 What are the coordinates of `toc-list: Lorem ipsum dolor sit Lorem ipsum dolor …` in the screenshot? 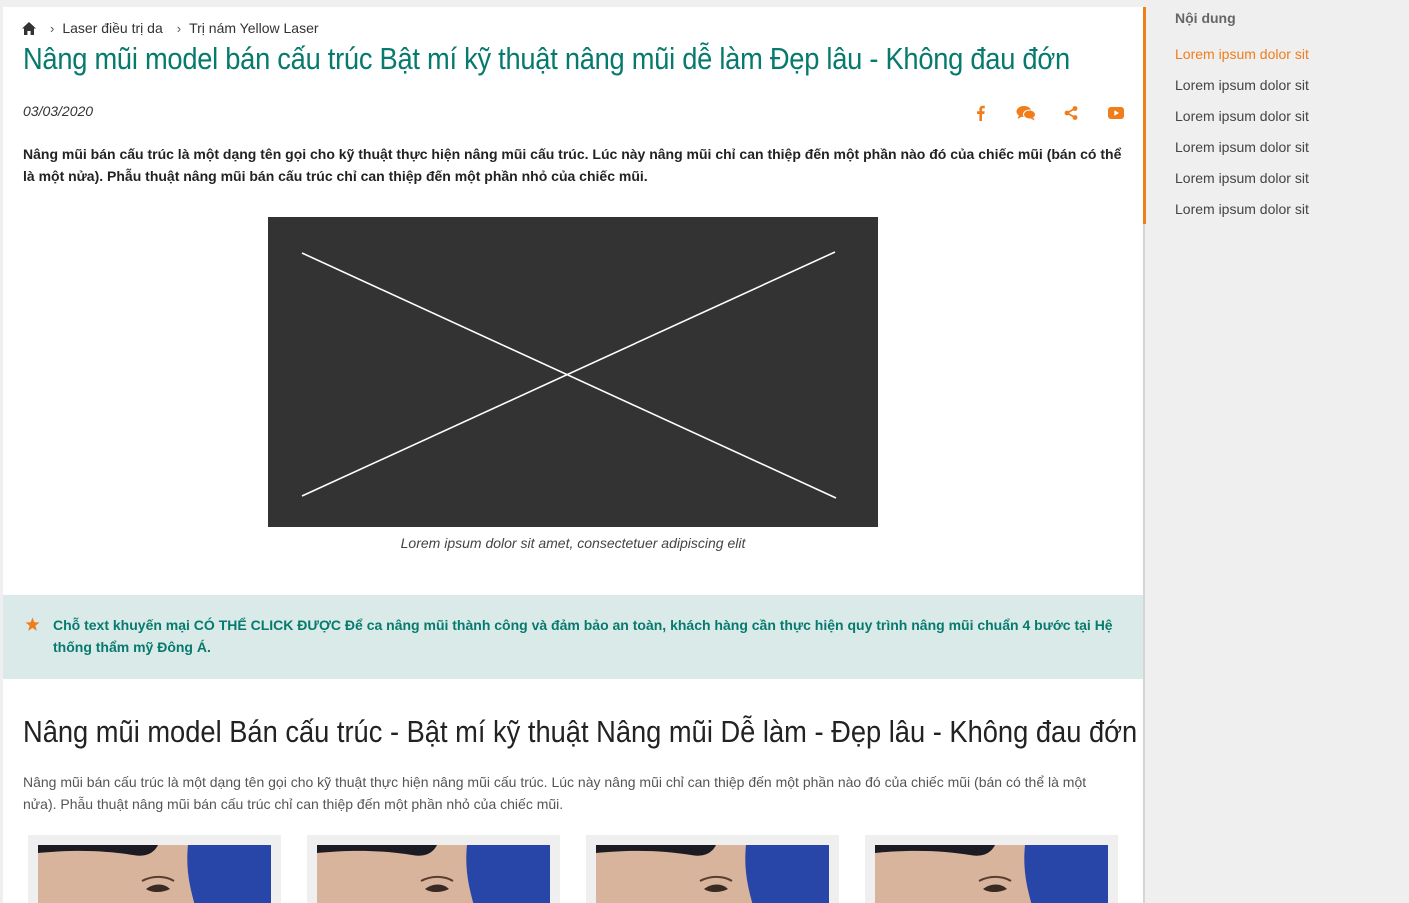 It's located at (1242, 139).